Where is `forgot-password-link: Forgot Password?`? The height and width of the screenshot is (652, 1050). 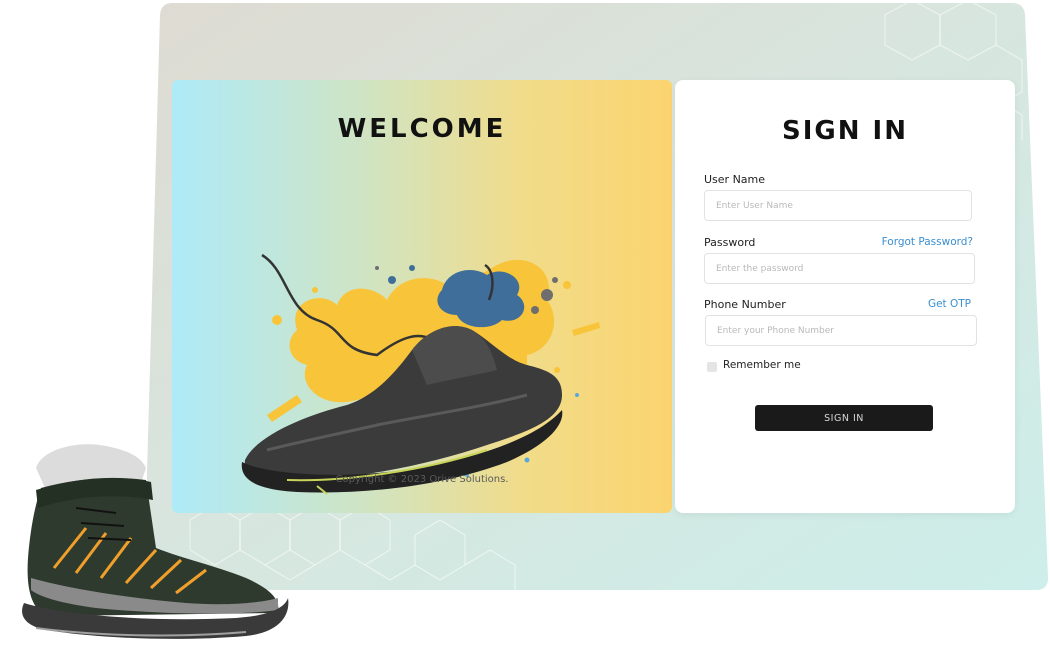 forgot-password-link: Forgot Password? is located at coordinates (927, 242).